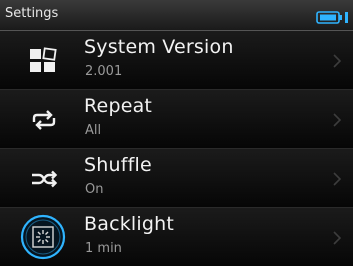 The width and height of the screenshot is (353, 266). Describe the element at coordinates (43, 237) in the screenshot. I see `backlight-icon` at that location.